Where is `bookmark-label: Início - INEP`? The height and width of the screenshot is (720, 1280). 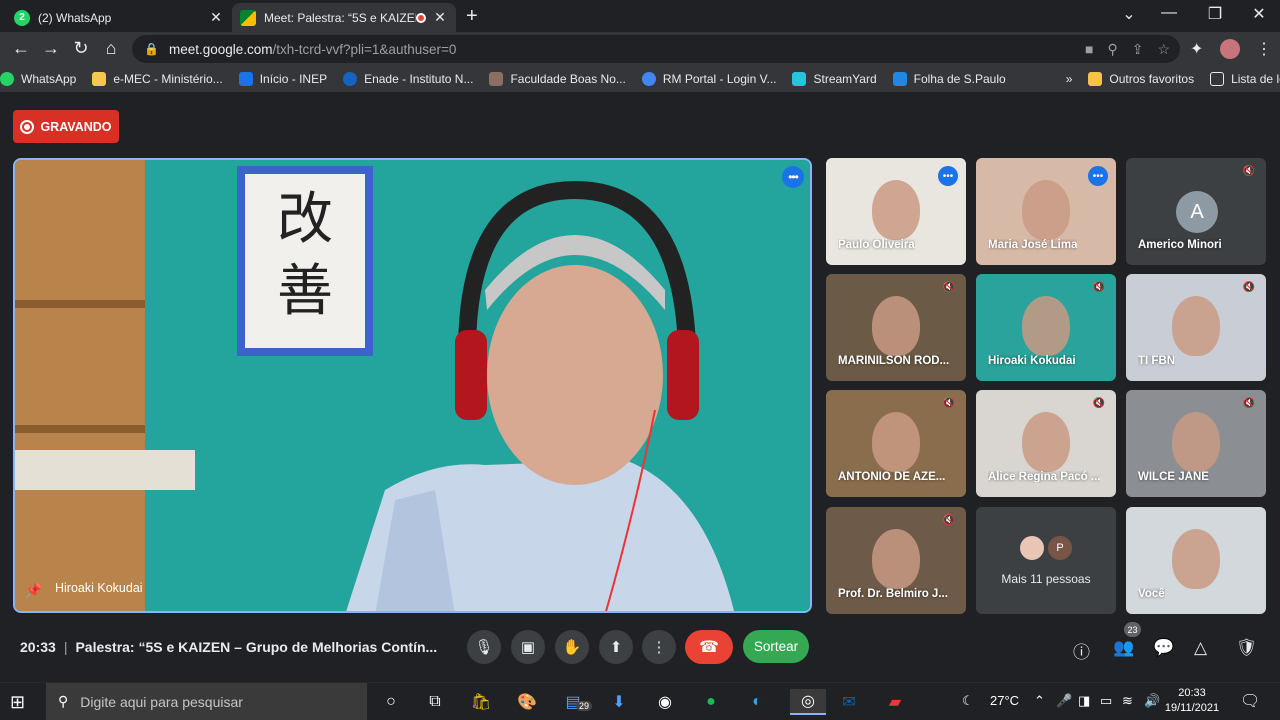
bookmark-label: Início - INEP is located at coordinates (293, 79).